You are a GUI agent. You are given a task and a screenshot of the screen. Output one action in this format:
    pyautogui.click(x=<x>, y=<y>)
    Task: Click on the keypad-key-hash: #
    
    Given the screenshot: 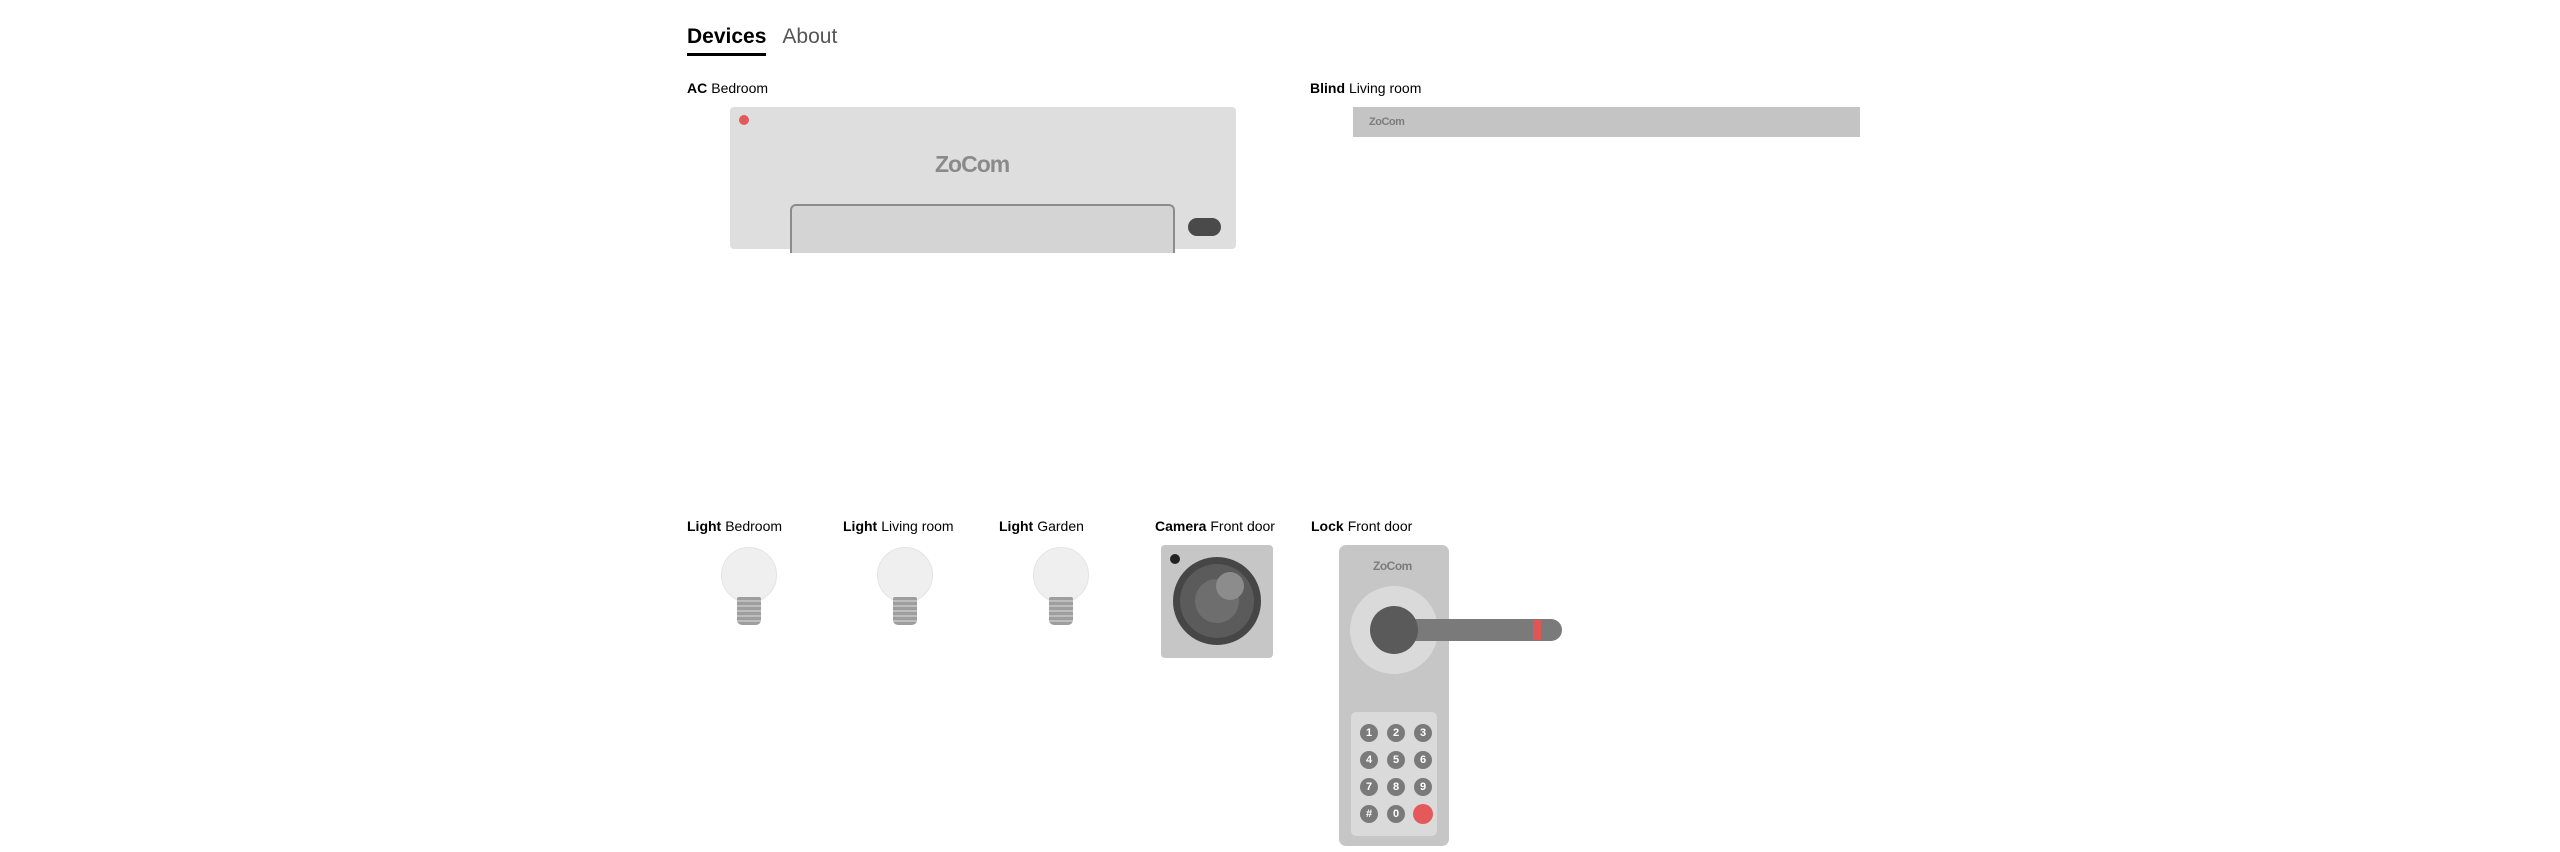 What is the action you would take?
    pyautogui.click(x=1369, y=814)
    